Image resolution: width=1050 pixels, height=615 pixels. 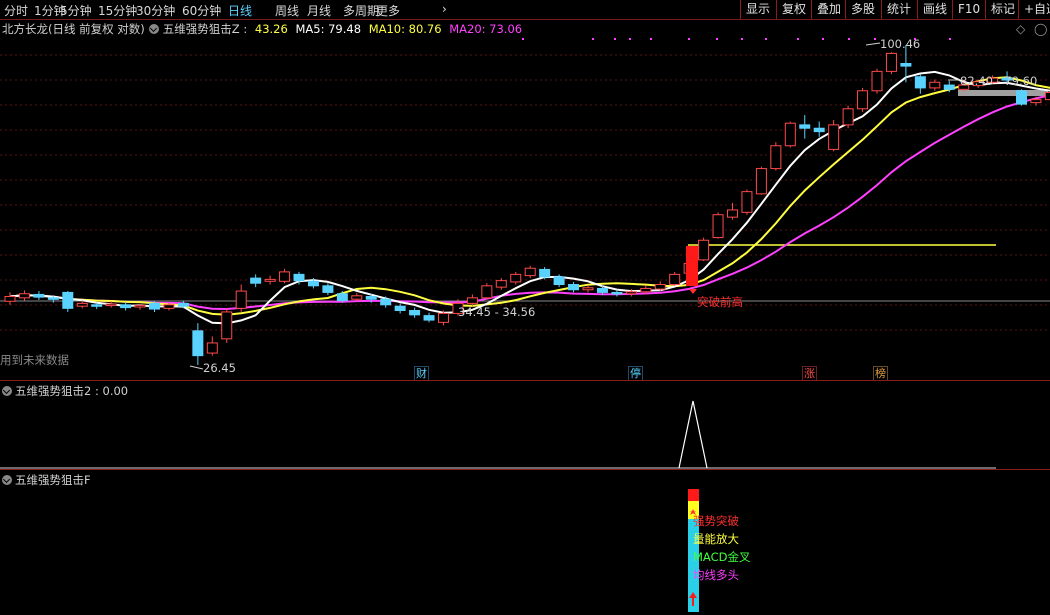 What do you see at coordinates (720, 302) in the screenshot?
I see `breakout-label: 突破前高` at bounding box center [720, 302].